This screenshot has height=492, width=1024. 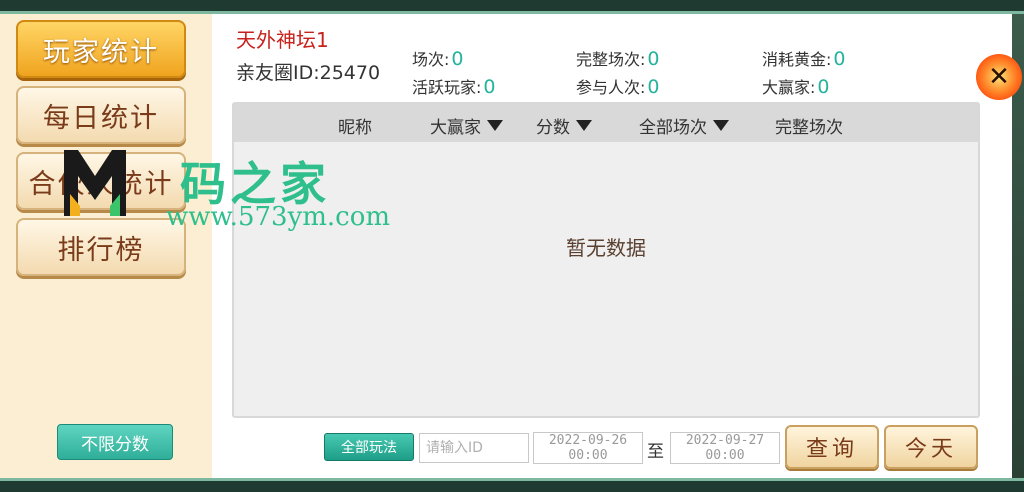 I want to click on sidebar-item-label: 排行榜, so click(x=101, y=250).